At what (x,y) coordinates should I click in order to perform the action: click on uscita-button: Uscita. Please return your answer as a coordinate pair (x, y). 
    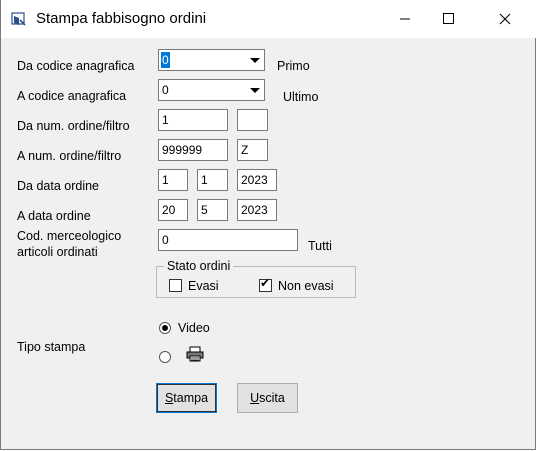
    Looking at the image, I should click on (267, 398).